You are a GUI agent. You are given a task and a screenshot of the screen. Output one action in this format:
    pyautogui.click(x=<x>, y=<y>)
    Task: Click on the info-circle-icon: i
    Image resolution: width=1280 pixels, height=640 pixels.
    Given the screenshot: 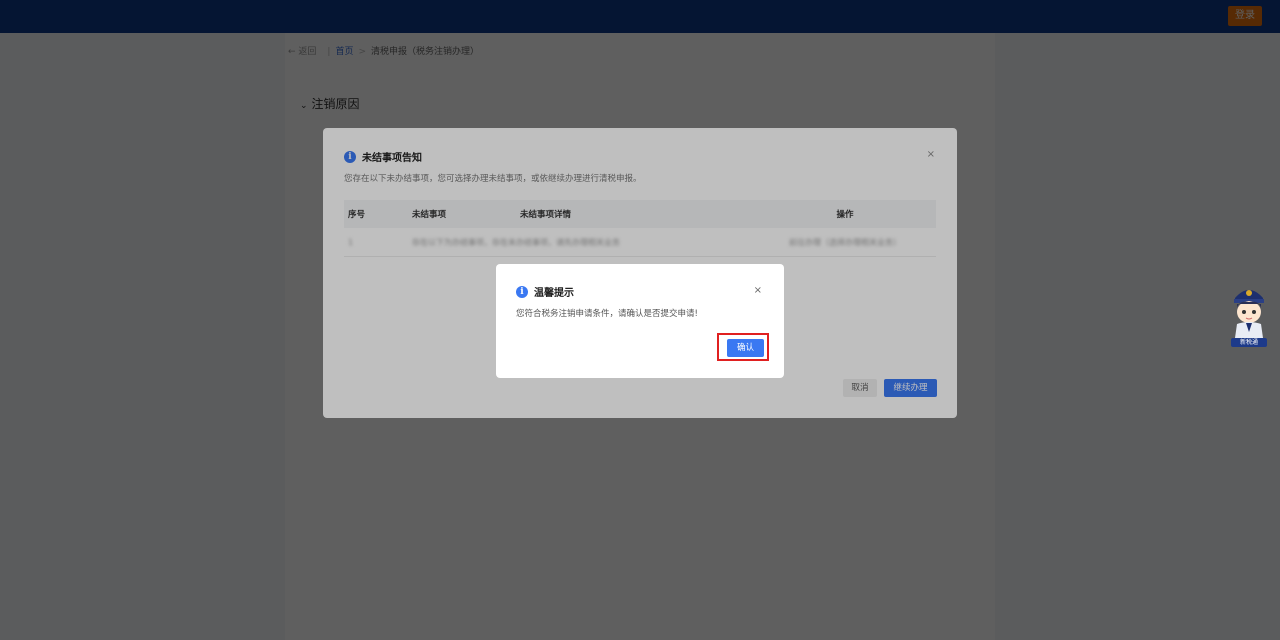 What is the action you would take?
    pyautogui.click(x=522, y=291)
    